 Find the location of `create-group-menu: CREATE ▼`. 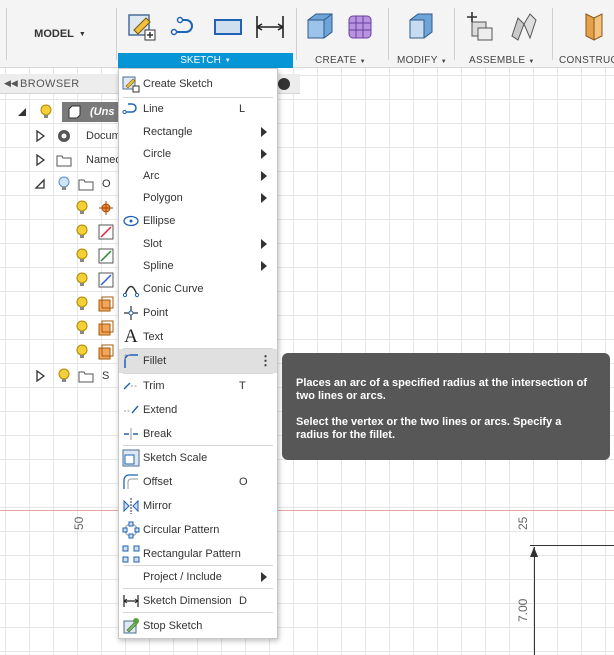

create-group-menu: CREATE ▼ is located at coordinates (340, 60).